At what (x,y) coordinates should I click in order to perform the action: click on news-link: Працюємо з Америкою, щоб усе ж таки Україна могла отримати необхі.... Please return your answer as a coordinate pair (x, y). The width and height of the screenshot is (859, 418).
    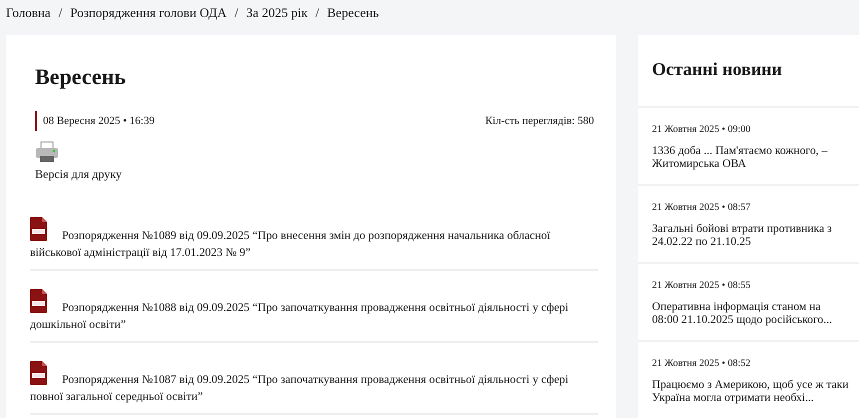
    Looking at the image, I should click on (750, 391).